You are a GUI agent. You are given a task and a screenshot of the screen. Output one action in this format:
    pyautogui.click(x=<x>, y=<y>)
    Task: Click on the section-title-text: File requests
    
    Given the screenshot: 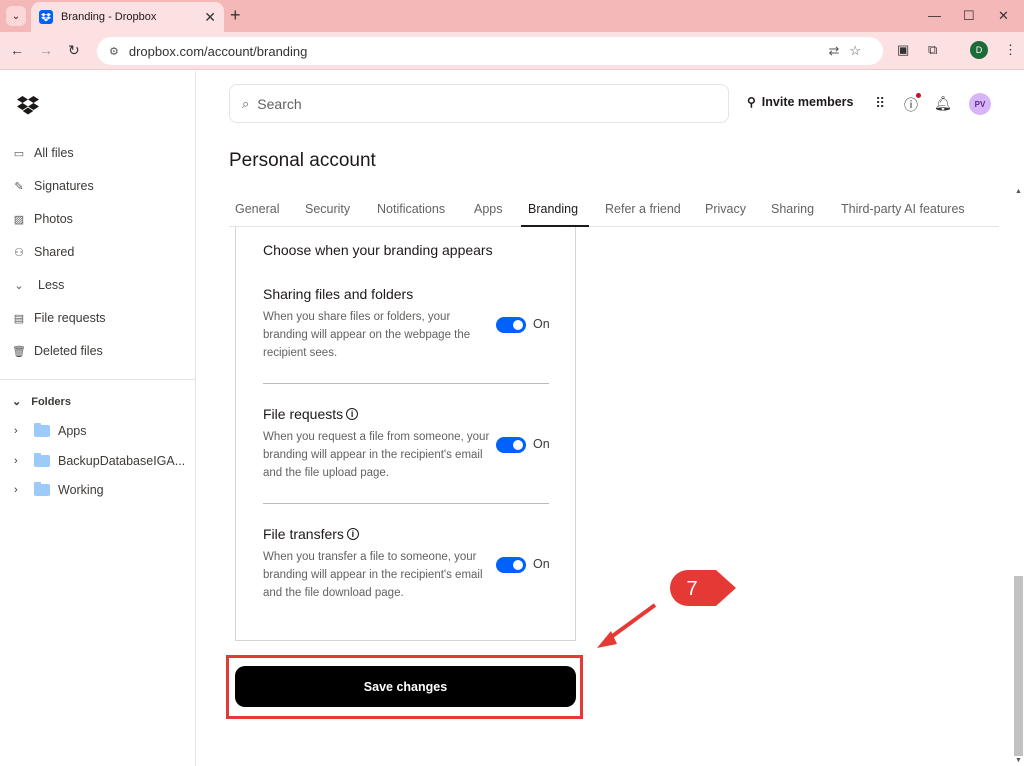 What is the action you would take?
    pyautogui.click(x=303, y=414)
    